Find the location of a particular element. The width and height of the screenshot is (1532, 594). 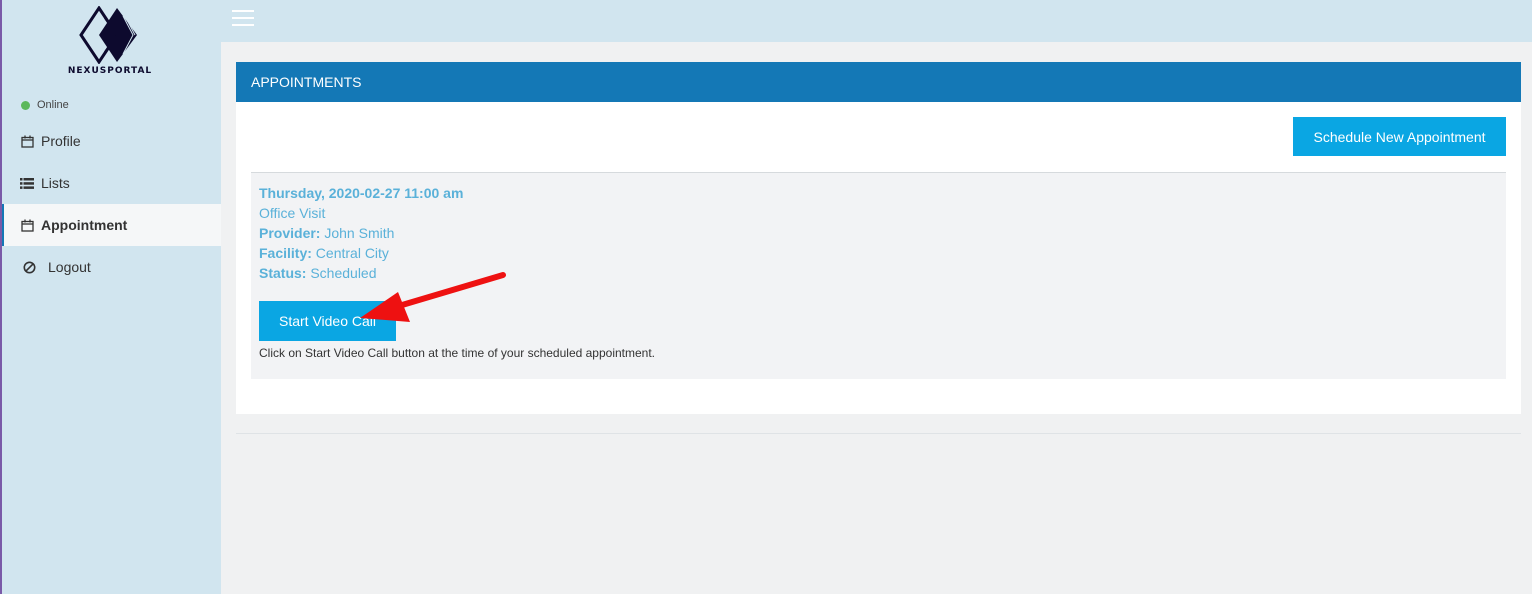

list-icon is located at coordinates (27, 183).